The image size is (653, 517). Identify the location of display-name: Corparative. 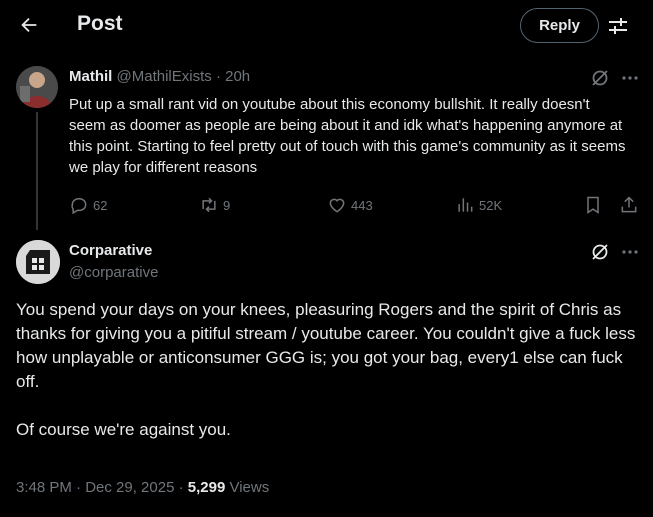
(110, 250).